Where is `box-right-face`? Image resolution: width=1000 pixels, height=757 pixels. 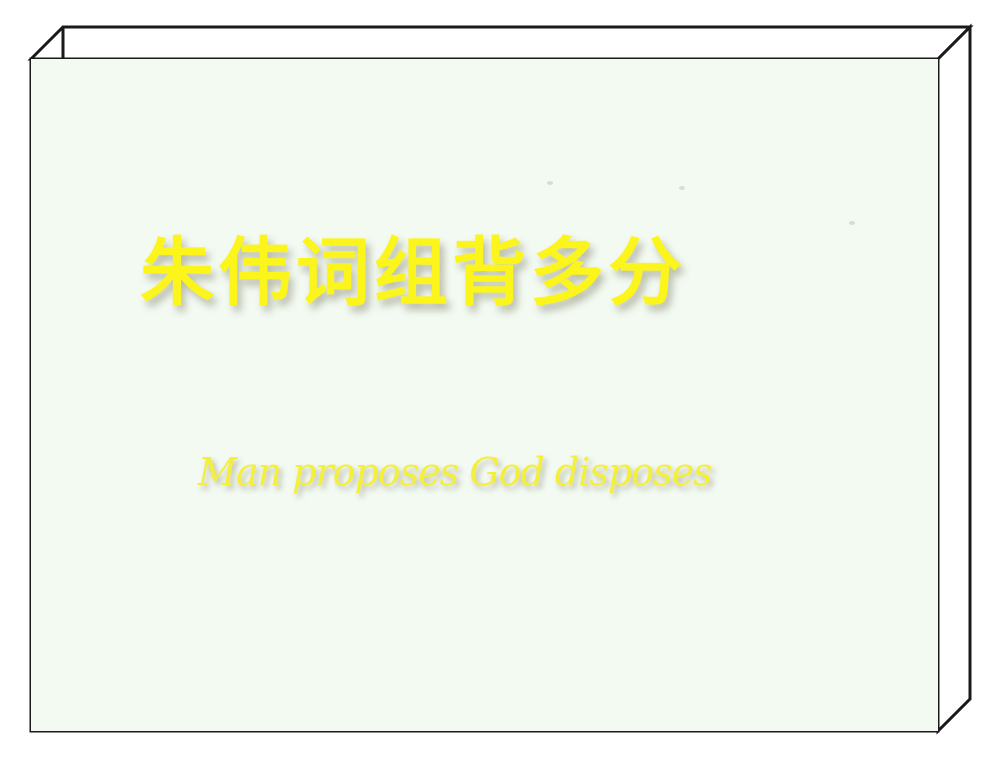
box-right-face is located at coordinates (954, 379).